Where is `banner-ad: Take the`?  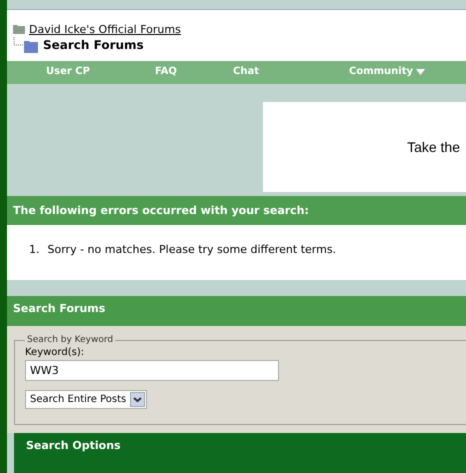 banner-ad: Take the is located at coordinates (364, 147).